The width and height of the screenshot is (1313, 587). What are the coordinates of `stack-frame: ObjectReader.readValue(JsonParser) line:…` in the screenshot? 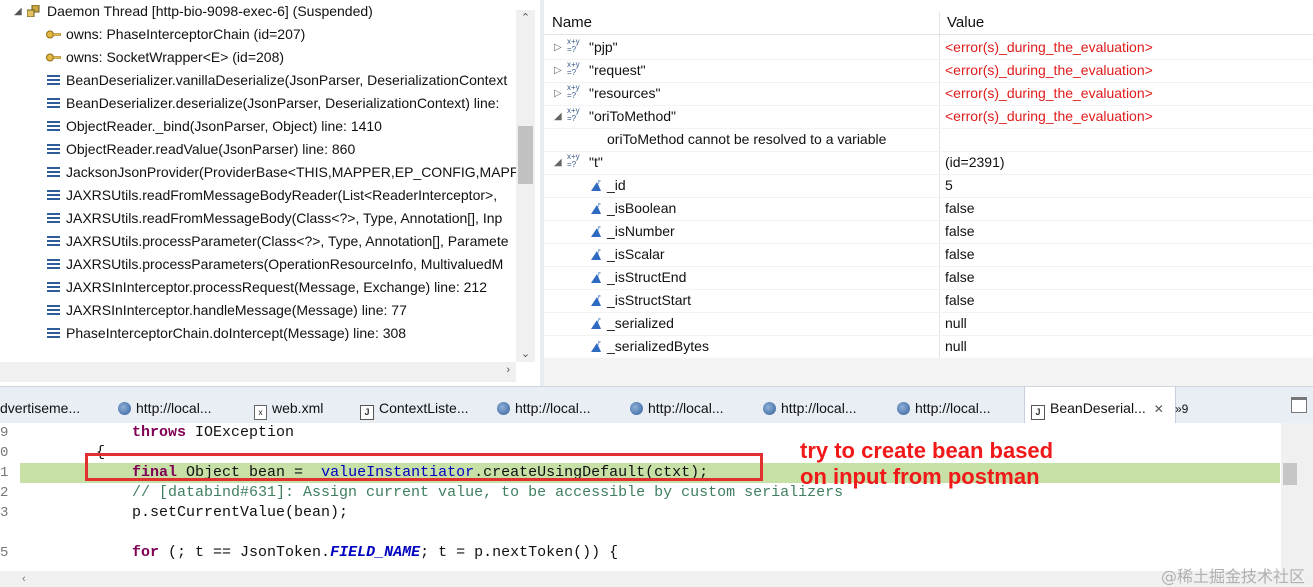 It's located at (258, 149).